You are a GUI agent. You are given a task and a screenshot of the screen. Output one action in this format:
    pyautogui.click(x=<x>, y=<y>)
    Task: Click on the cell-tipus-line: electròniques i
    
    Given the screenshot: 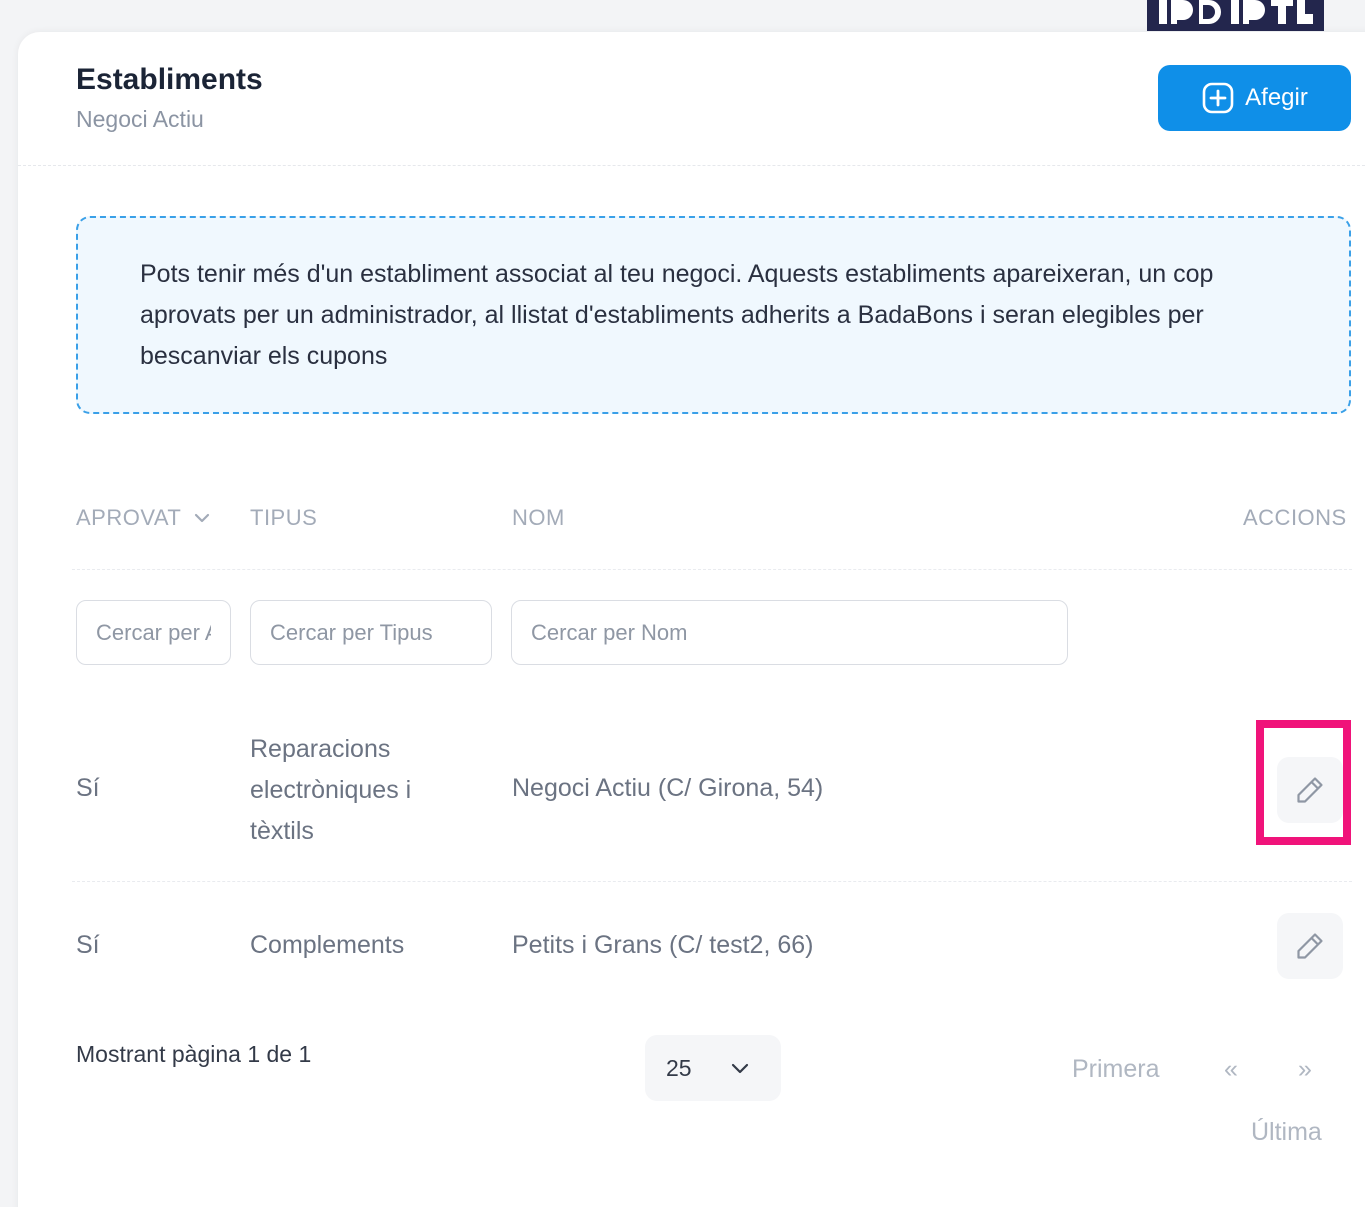 What is the action you would take?
    pyautogui.click(x=331, y=790)
    